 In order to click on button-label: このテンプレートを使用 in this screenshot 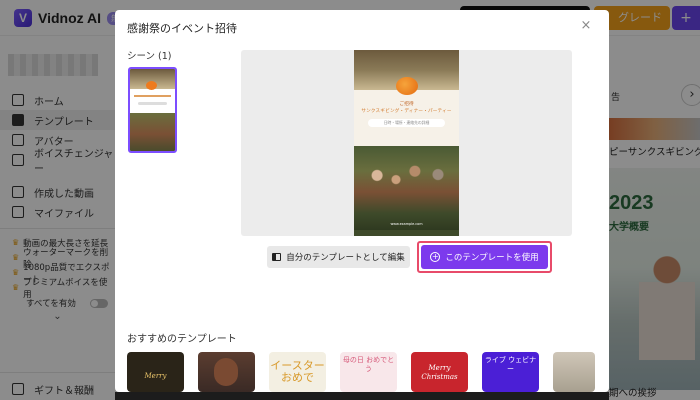, I will do `click(492, 258)`.